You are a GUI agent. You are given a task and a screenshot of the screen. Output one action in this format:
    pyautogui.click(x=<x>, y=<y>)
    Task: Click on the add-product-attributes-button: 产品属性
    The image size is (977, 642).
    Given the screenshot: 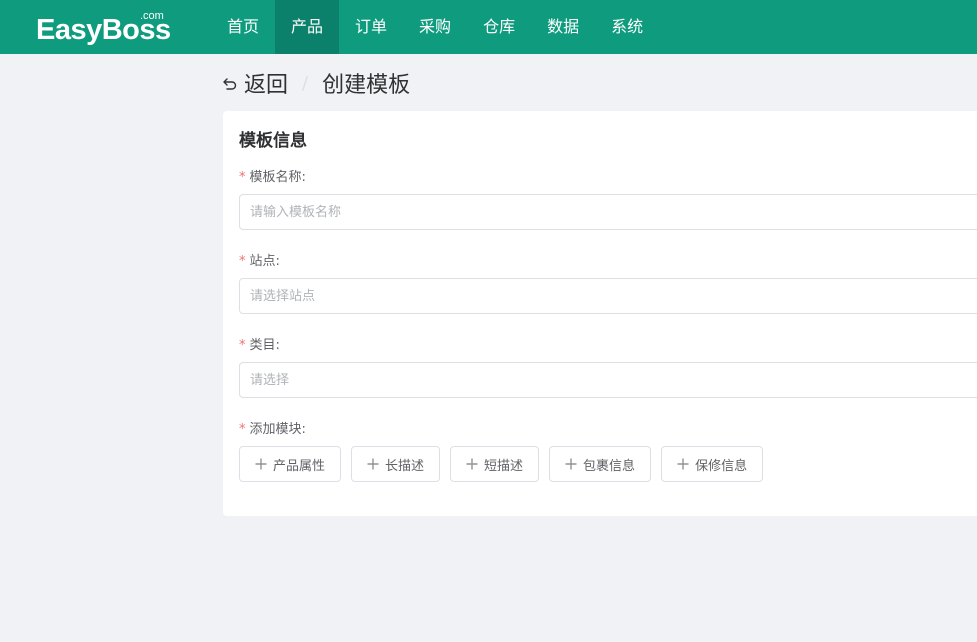 What is the action you would take?
    pyautogui.click(x=290, y=464)
    